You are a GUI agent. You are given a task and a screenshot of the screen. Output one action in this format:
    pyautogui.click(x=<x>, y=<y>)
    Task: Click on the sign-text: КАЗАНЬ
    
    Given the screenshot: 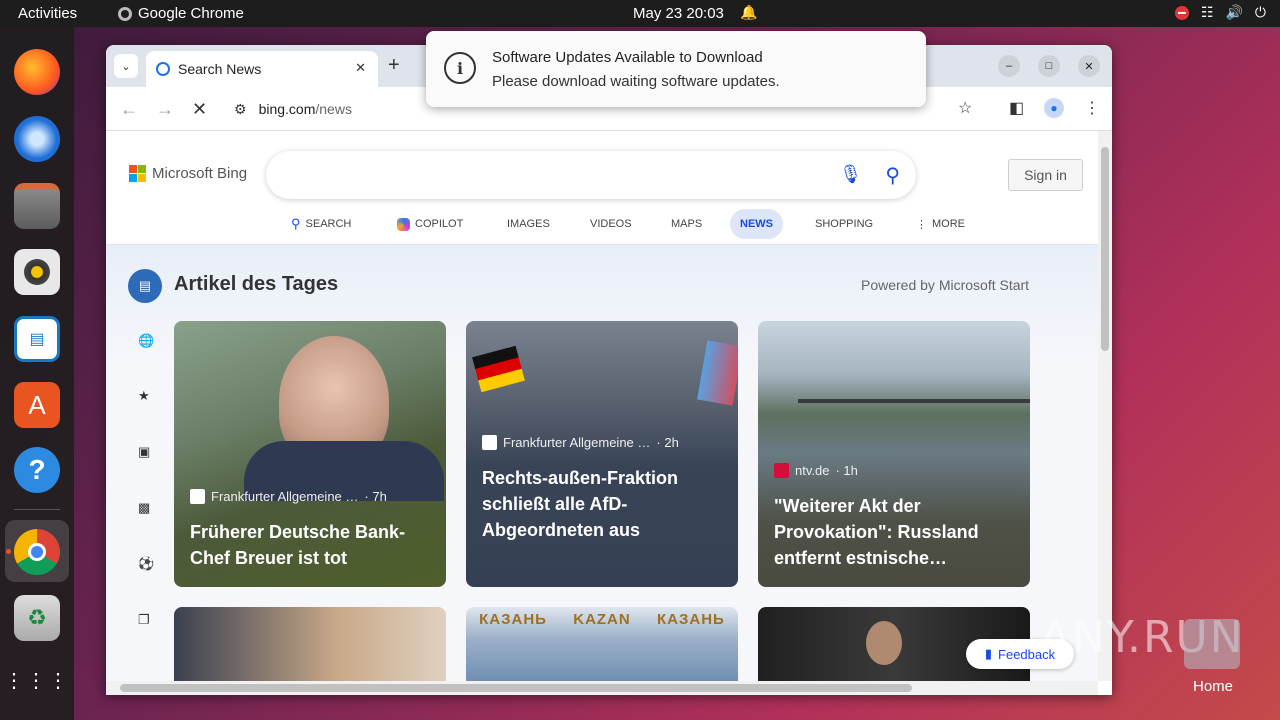 What is the action you would take?
    pyautogui.click(x=691, y=619)
    